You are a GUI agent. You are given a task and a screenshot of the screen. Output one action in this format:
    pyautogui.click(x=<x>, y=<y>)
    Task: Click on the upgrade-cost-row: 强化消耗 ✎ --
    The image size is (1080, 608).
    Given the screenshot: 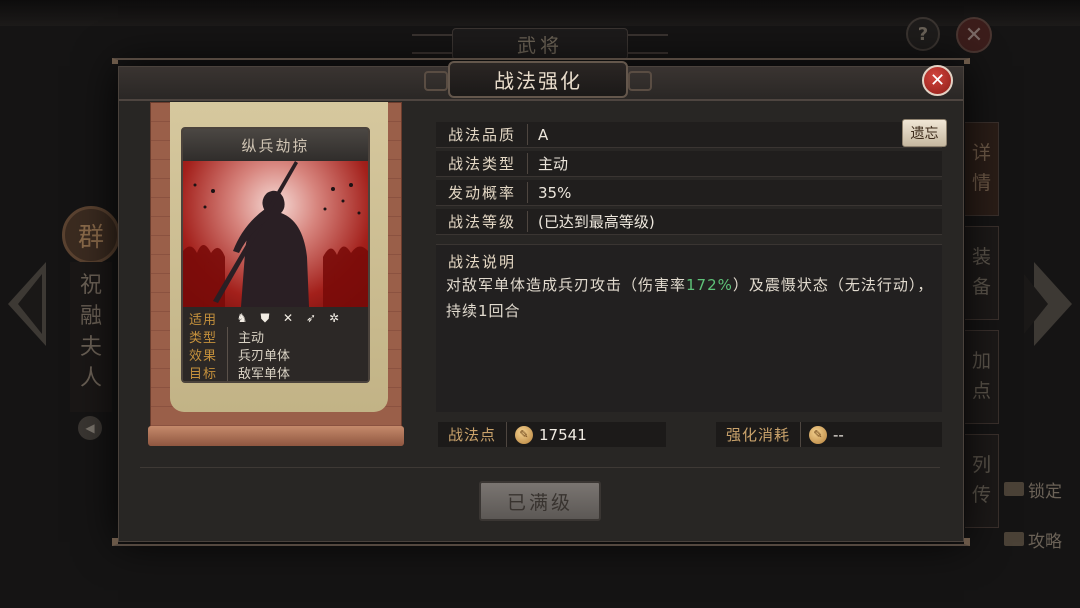 What is the action you would take?
    pyautogui.click(x=829, y=434)
    